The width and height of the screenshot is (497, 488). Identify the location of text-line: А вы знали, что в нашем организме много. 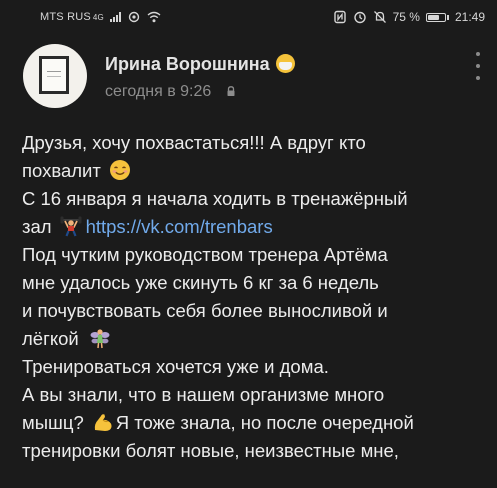
(252, 395).